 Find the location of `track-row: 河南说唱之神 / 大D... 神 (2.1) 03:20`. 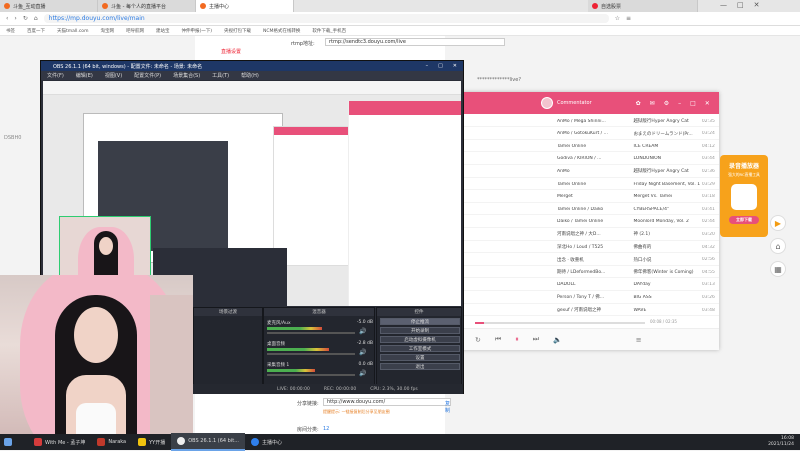

track-row: 河南说唱之神 / 大D... 神 (2.1) 03:20 is located at coordinates (582, 235).